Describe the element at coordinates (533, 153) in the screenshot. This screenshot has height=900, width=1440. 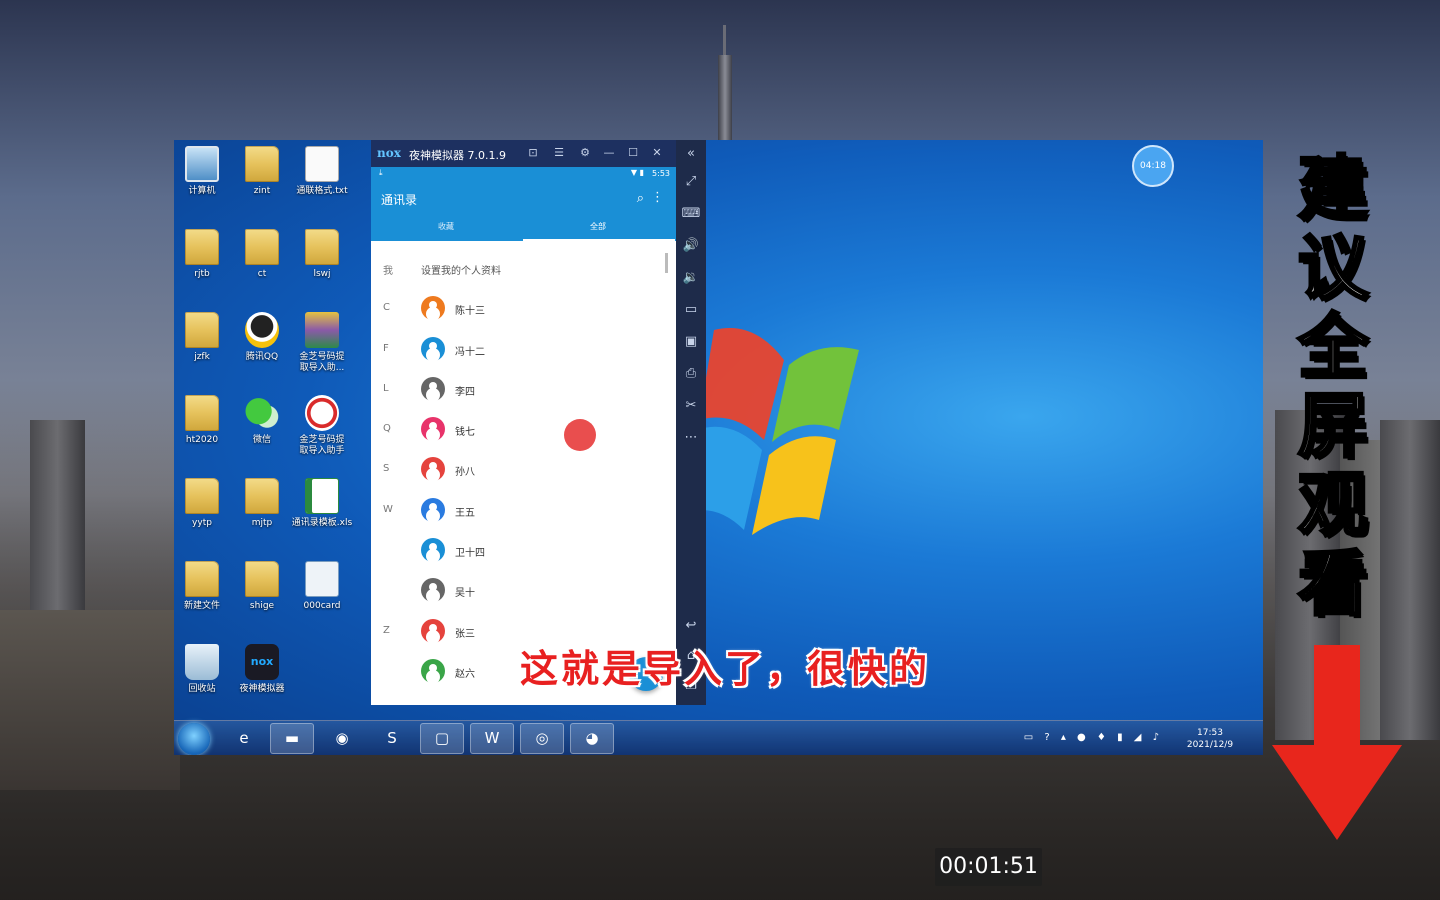
I see `keyboard-icon: ⊡` at that location.